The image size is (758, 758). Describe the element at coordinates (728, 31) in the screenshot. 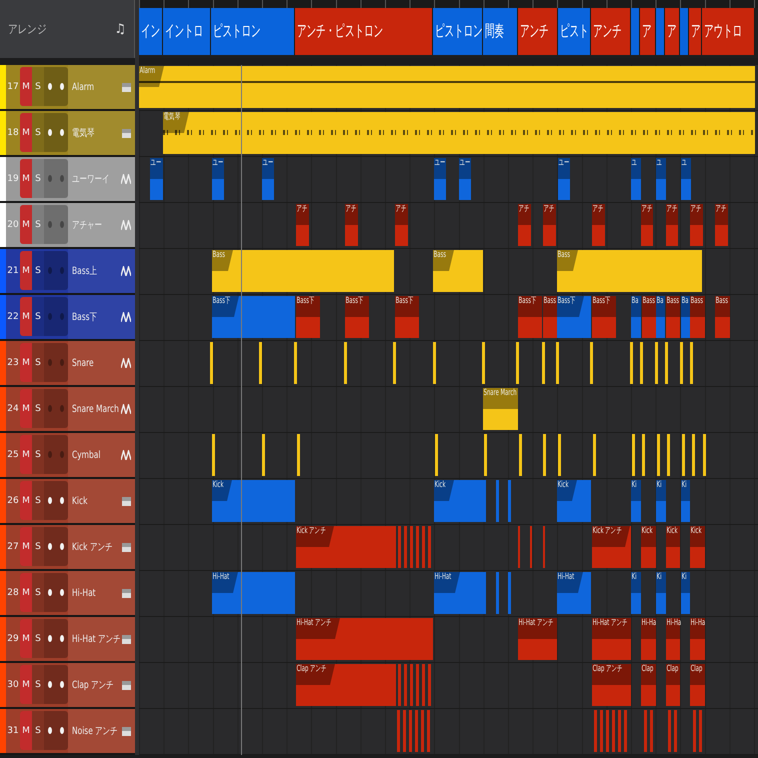

I see `arrangement-section: アウトロ` at that location.